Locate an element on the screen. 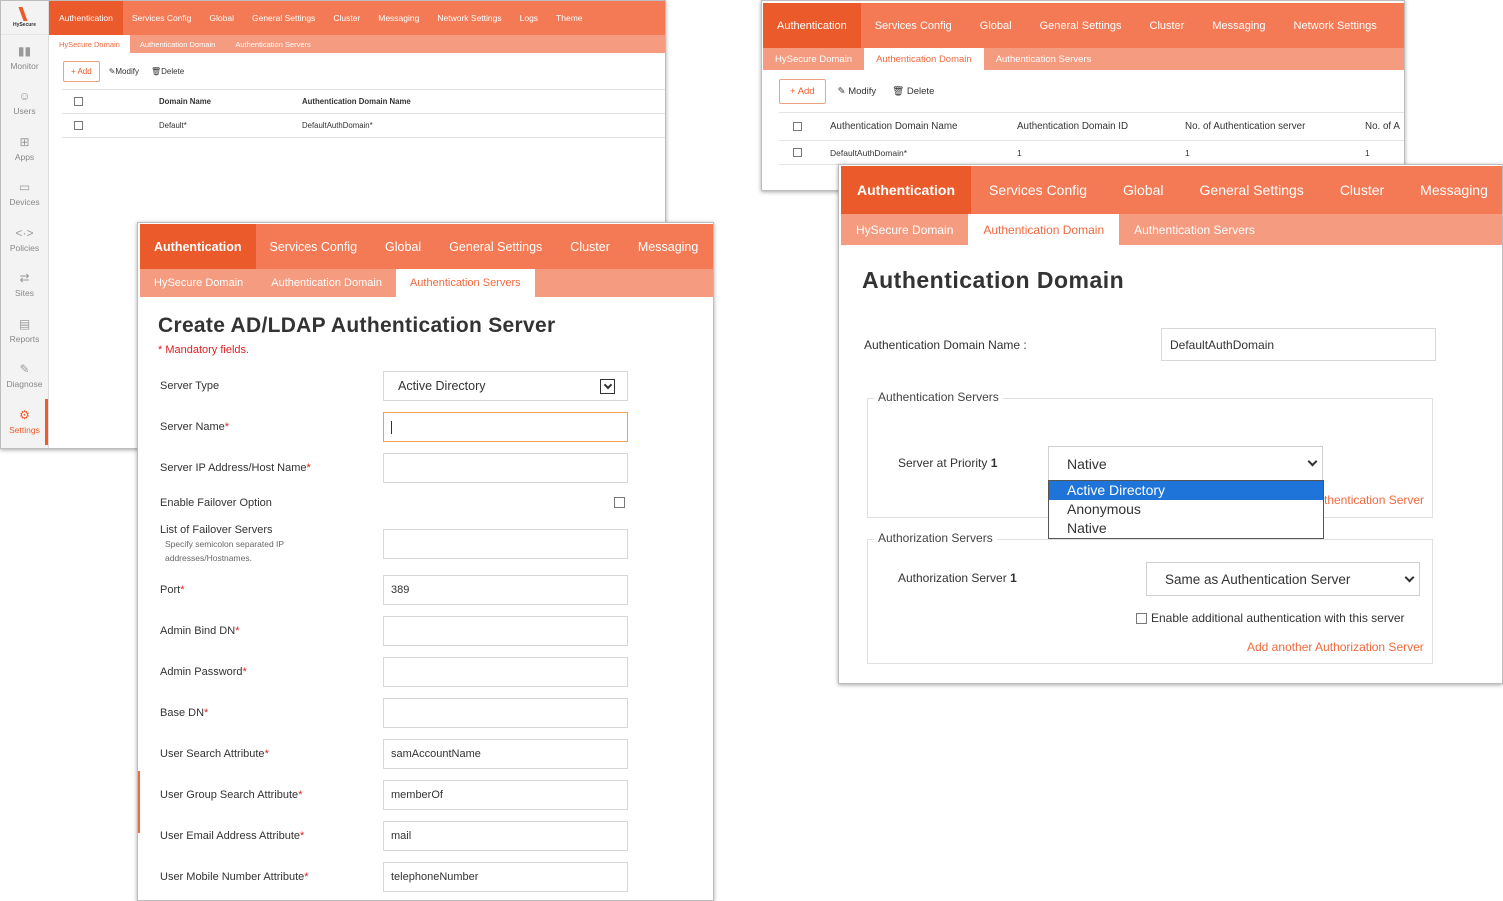  modify-button: ✎Modify is located at coordinates (124, 71).